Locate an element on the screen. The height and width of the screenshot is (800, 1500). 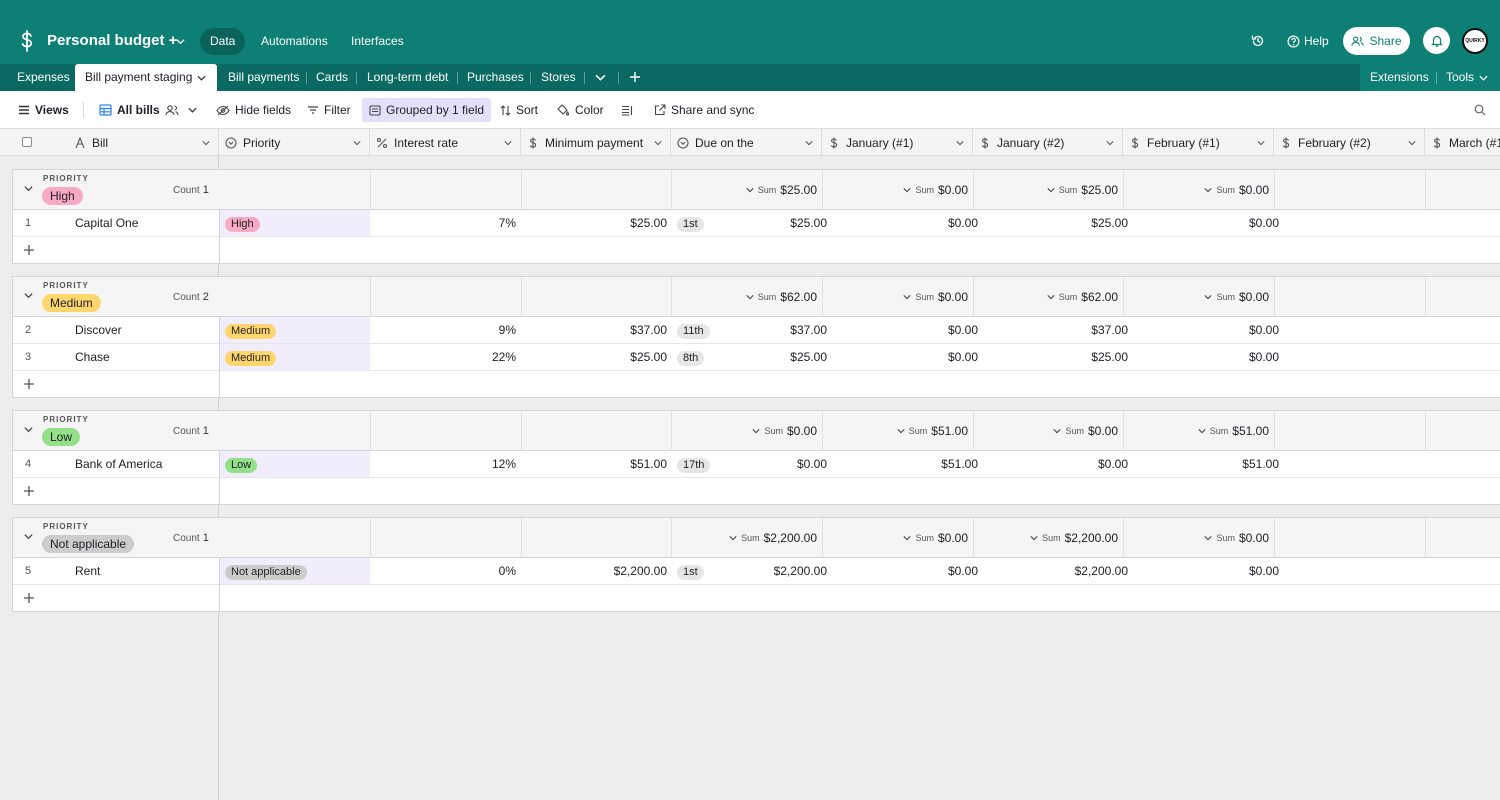
cell-priority: High is located at coordinates (295, 223).